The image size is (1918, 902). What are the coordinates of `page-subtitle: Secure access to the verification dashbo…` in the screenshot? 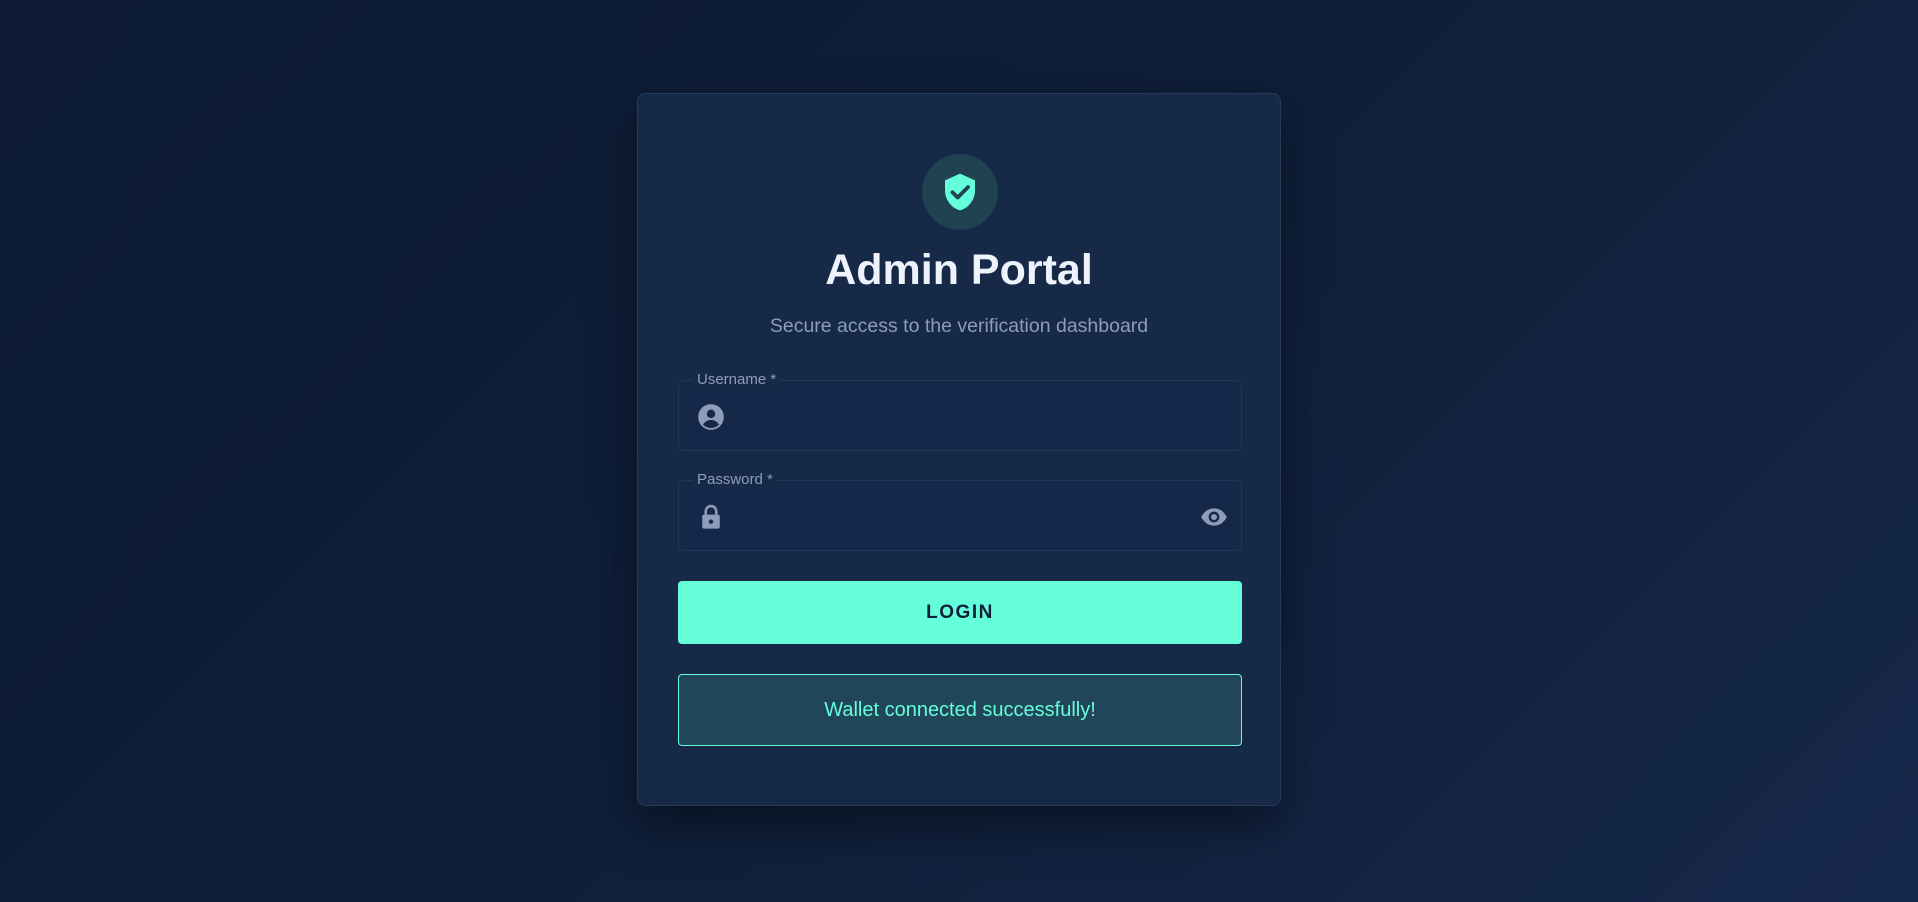 It's located at (959, 326).